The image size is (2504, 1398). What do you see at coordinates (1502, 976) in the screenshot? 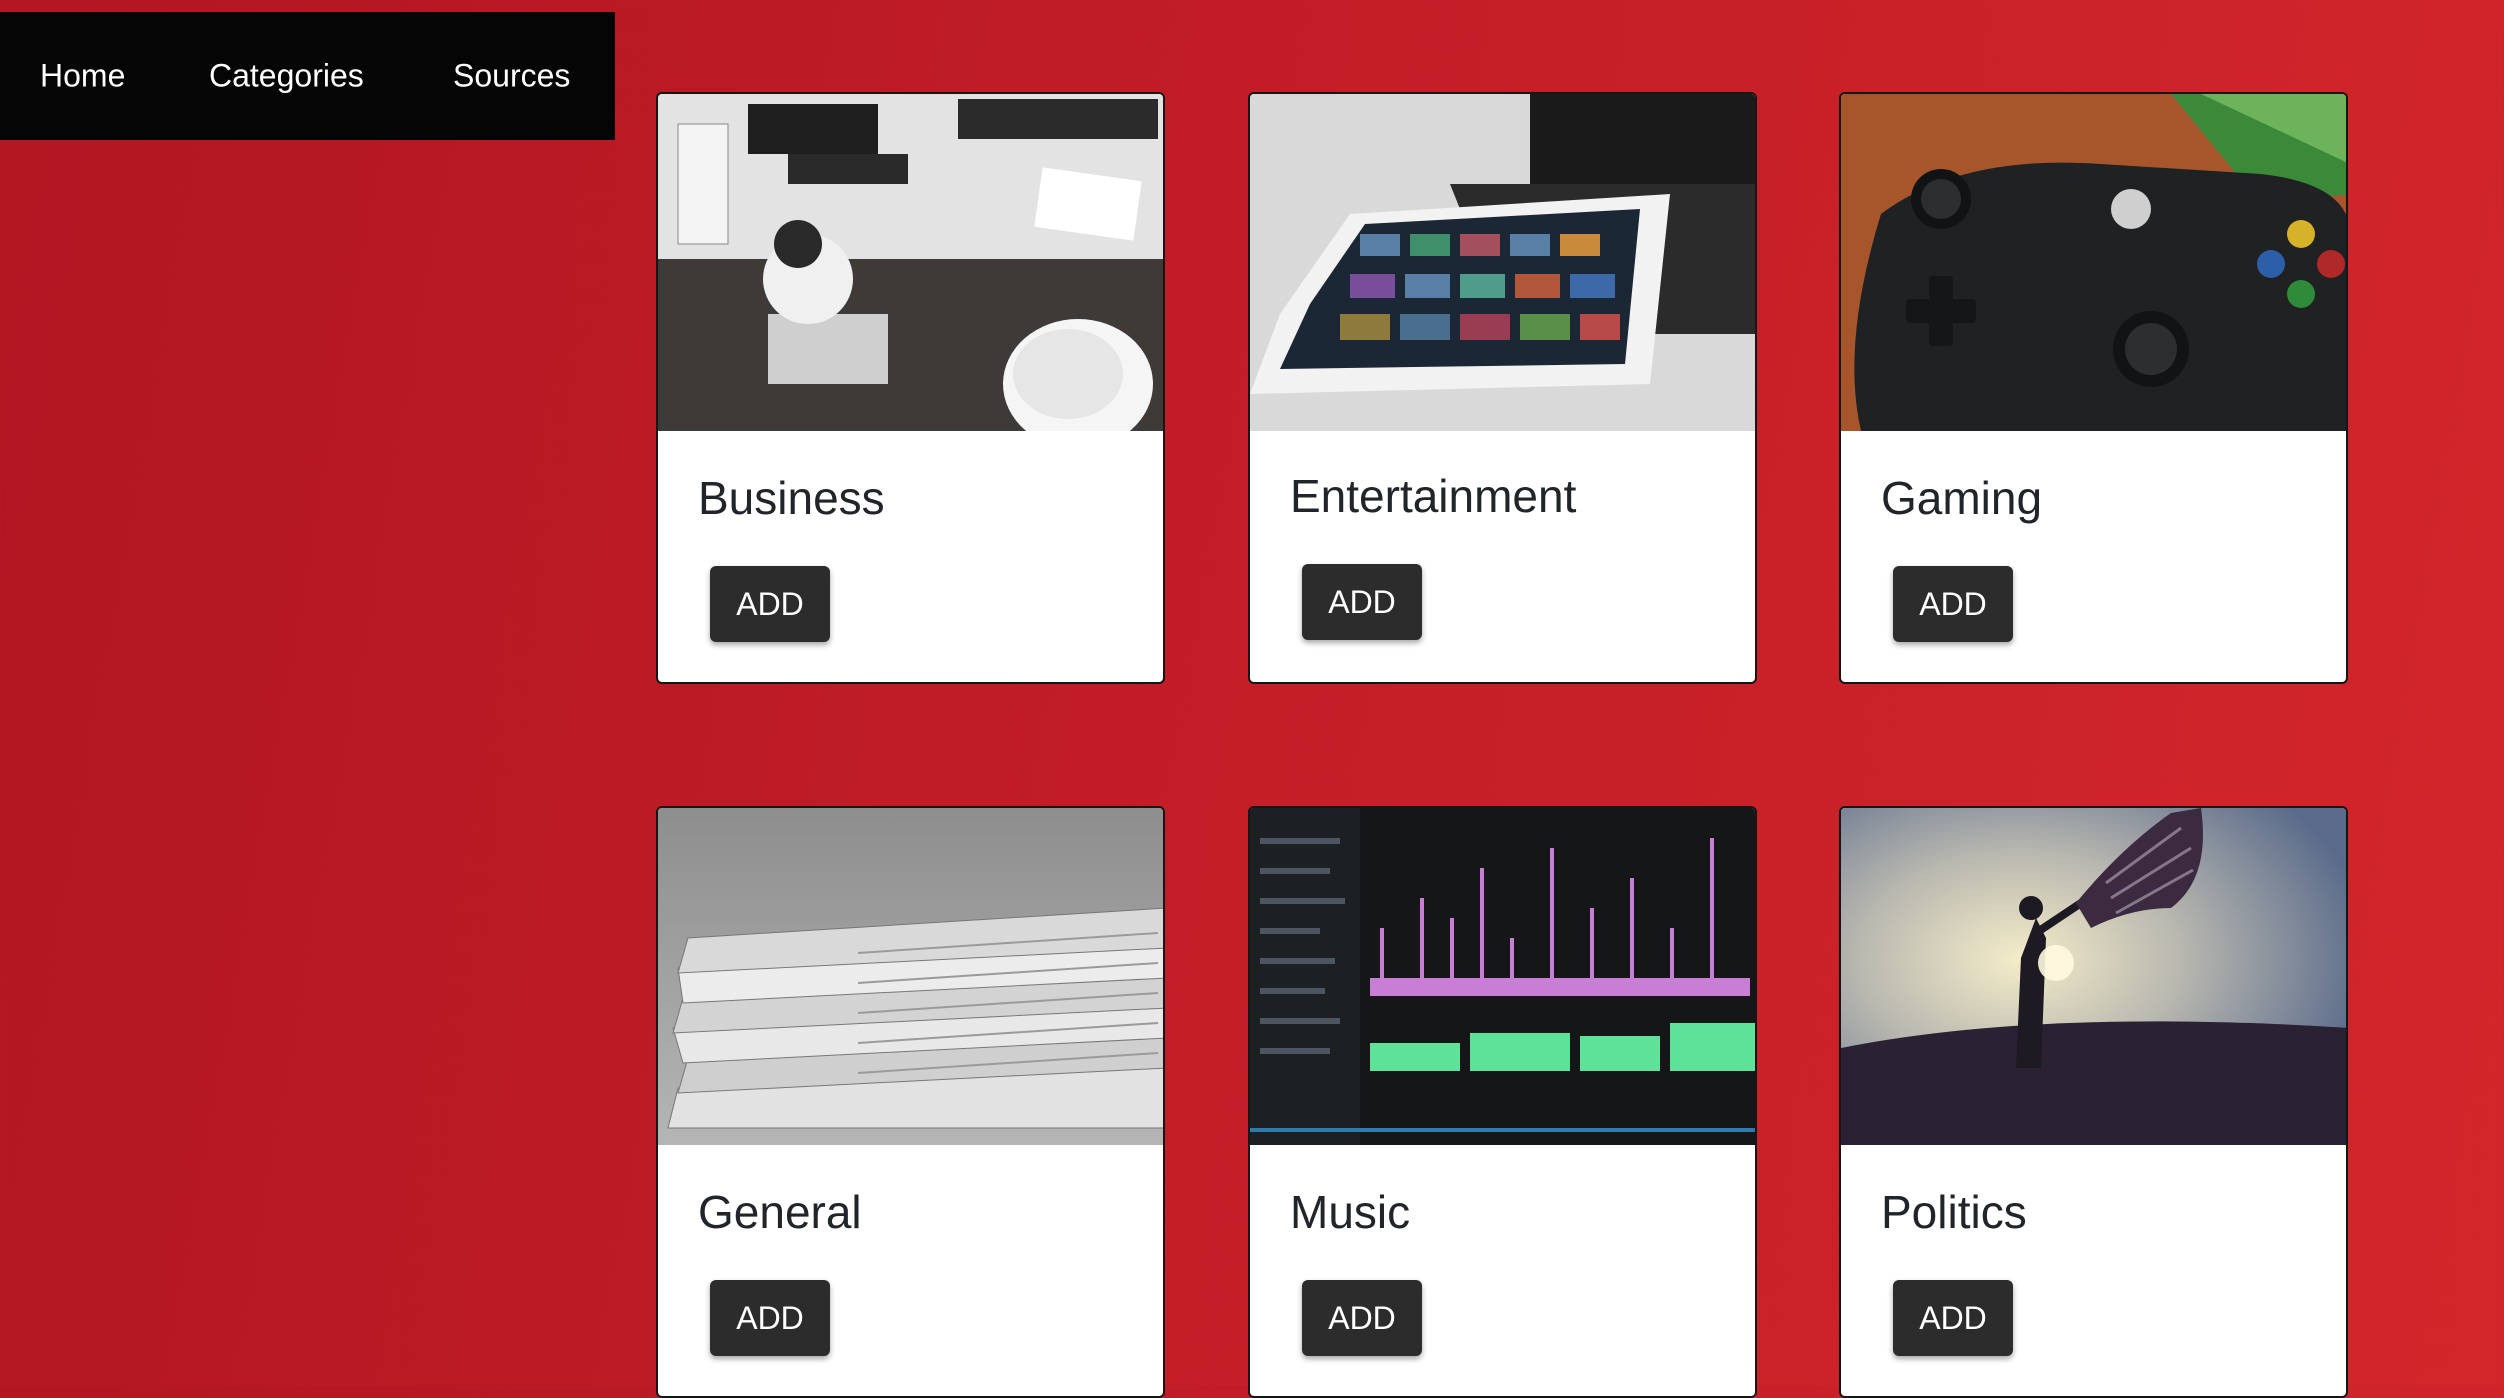
I see `music-image` at bounding box center [1502, 976].